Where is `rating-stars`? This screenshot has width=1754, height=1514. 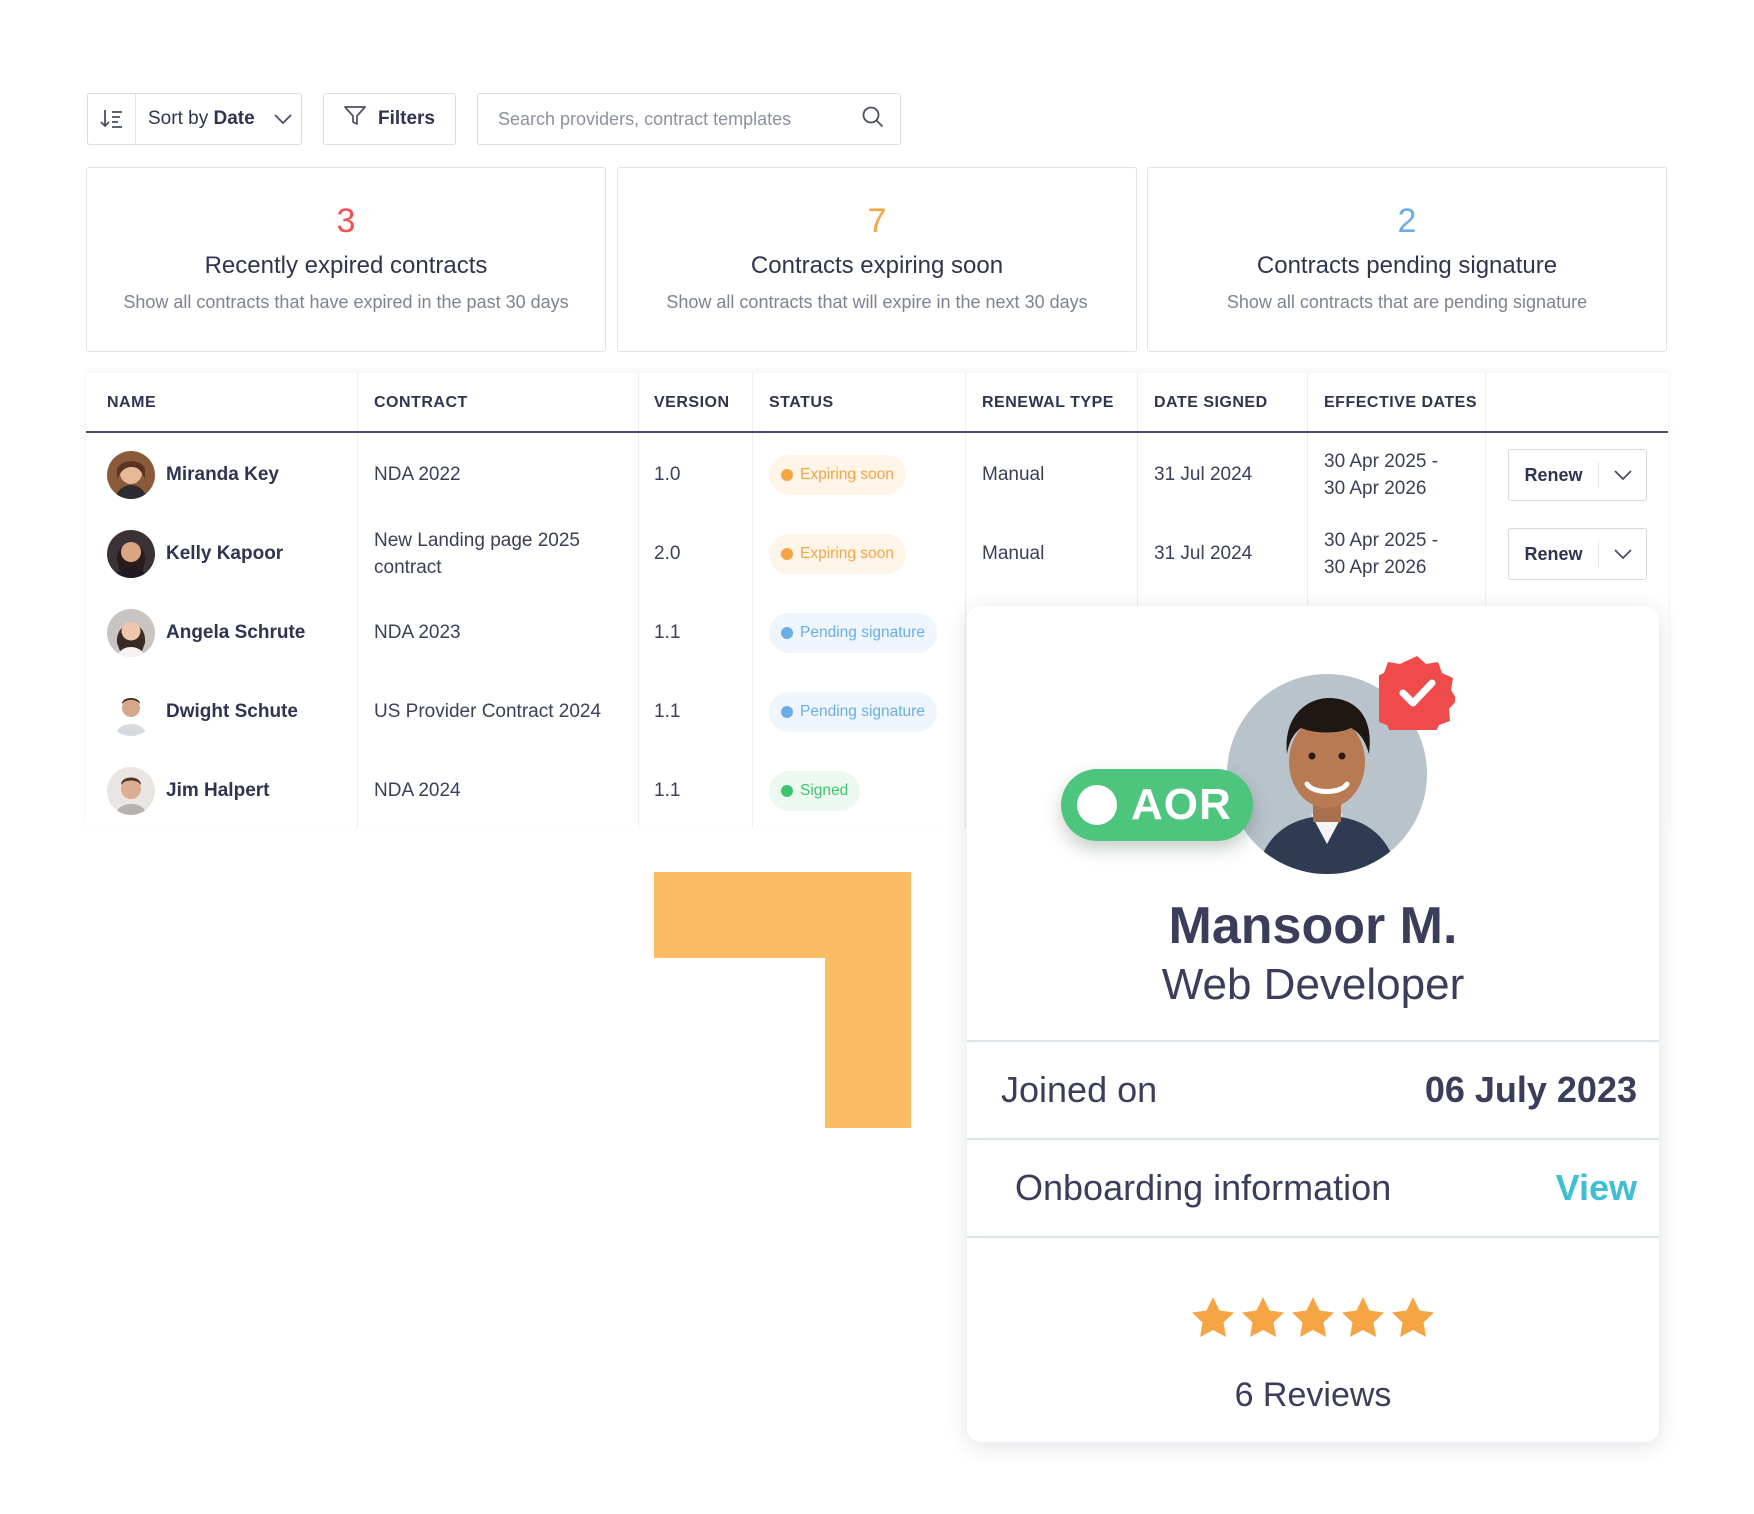 rating-stars is located at coordinates (1313, 1317).